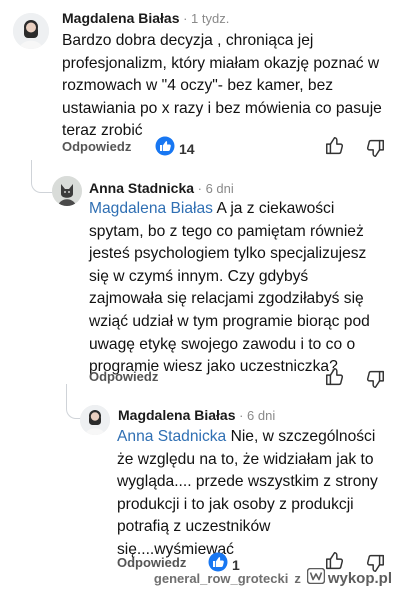  Describe the element at coordinates (359, 578) in the screenshot. I see `wykop-logo-text: wykop.pl` at that location.